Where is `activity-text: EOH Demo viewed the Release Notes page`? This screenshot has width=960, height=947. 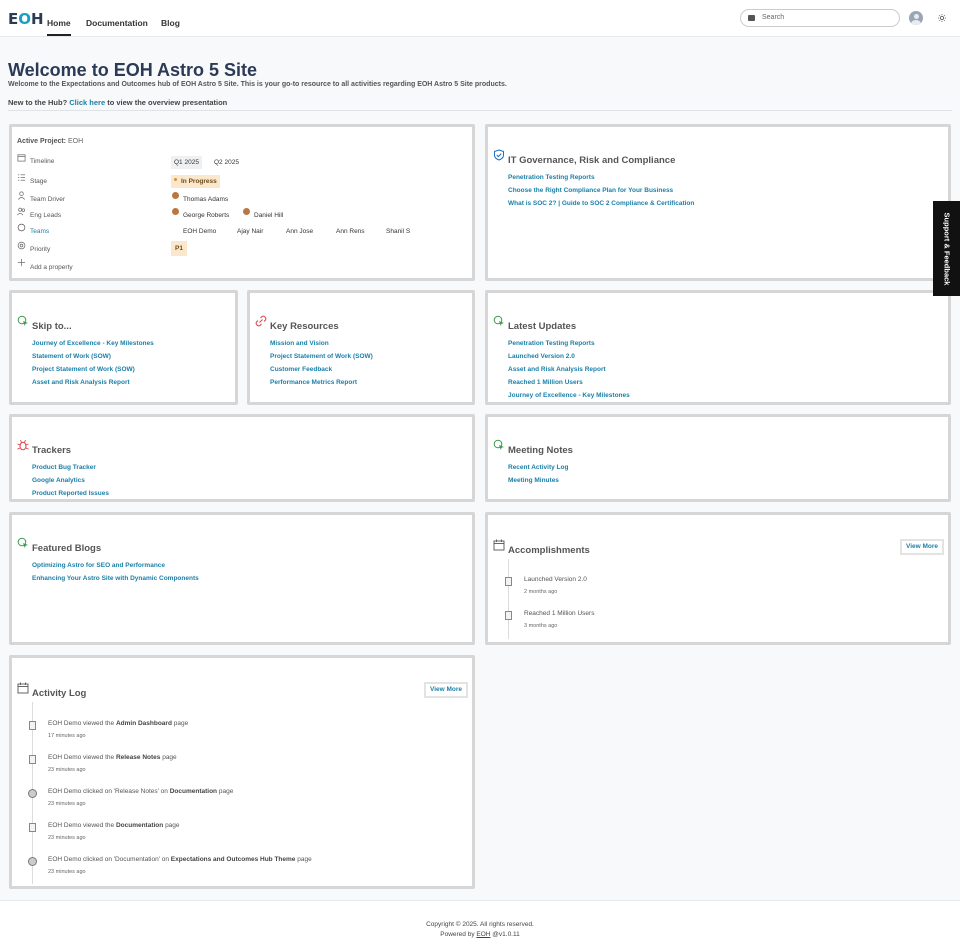 activity-text: EOH Demo viewed the Release Notes page is located at coordinates (112, 757).